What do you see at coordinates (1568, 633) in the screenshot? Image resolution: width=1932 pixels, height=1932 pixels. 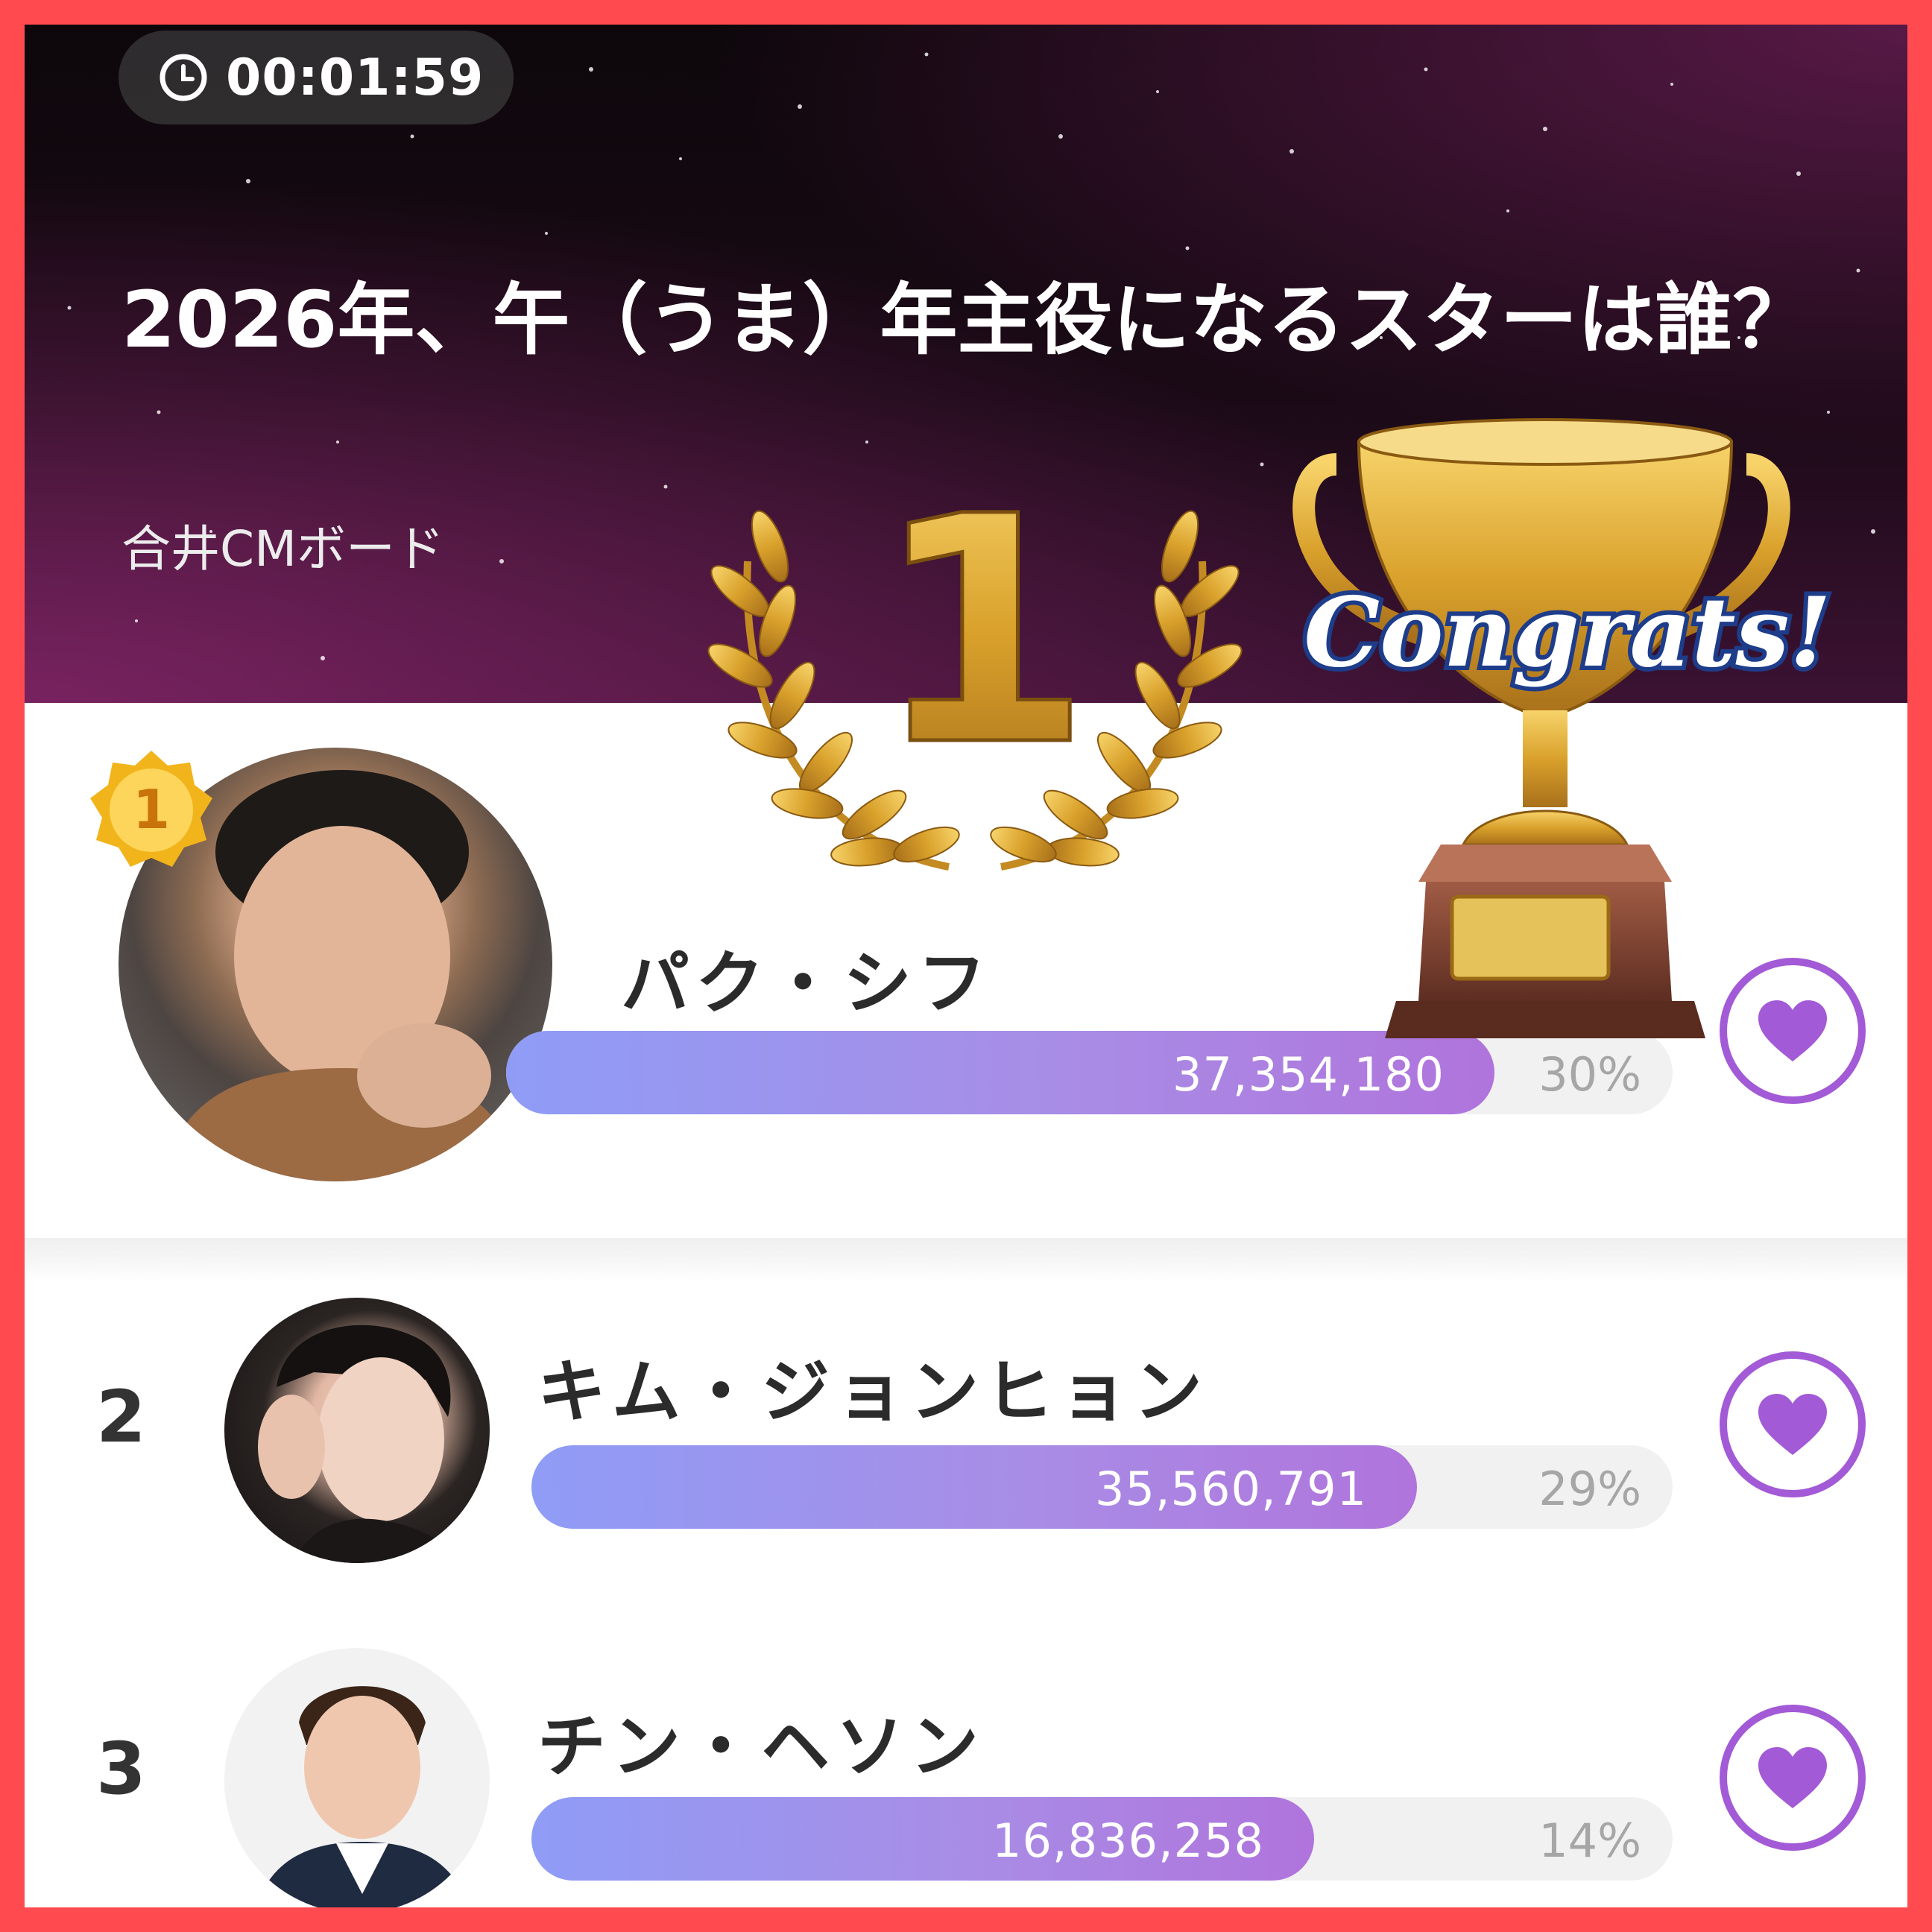 I see `congrats-label: Congrats!` at bounding box center [1568, 633].